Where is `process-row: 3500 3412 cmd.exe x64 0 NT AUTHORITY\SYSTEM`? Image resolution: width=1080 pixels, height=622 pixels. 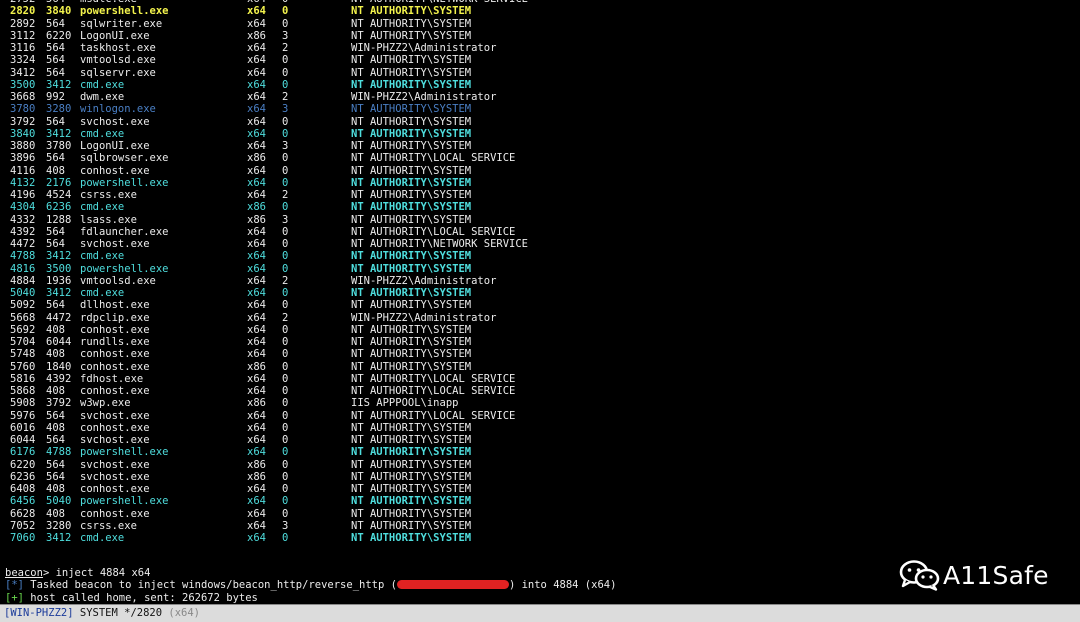
process-row: 3500 3412 cmd.exe x64 0 NT AUTHORITY\SYSTEM is located at coordinates (540, 85).